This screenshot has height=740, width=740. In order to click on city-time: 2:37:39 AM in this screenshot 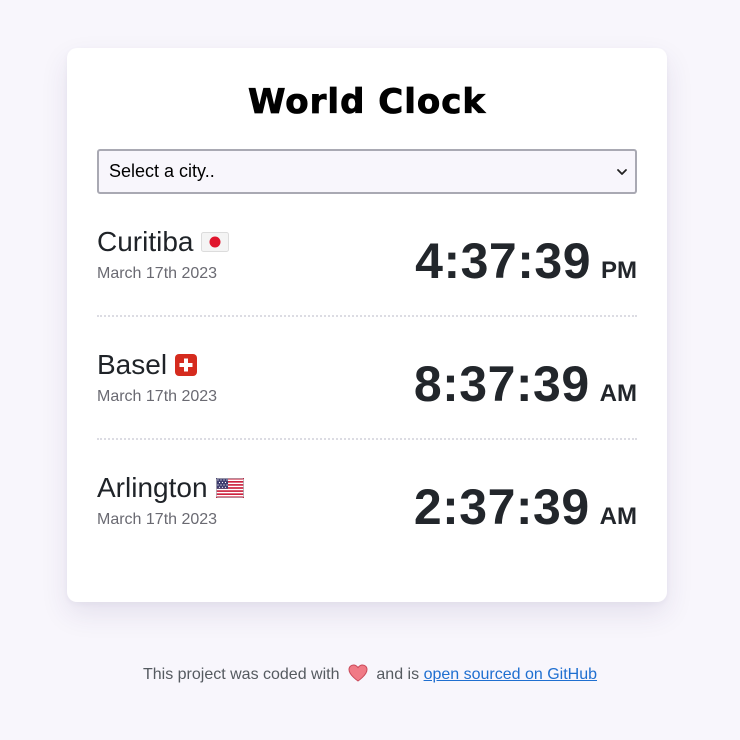, I will do `click(525, 507)`.